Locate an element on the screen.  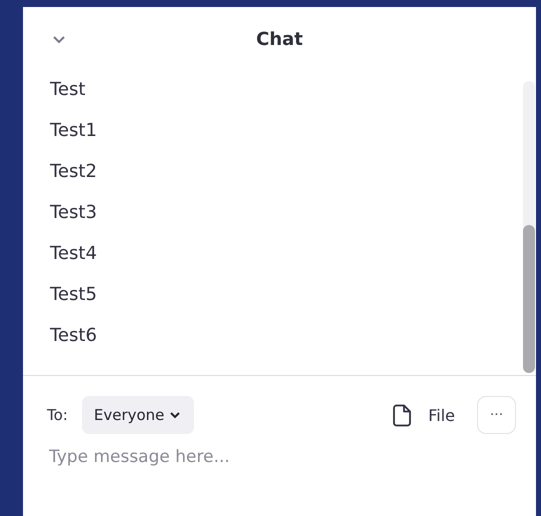
more-button: ··· is located at coordinates (496, 415).